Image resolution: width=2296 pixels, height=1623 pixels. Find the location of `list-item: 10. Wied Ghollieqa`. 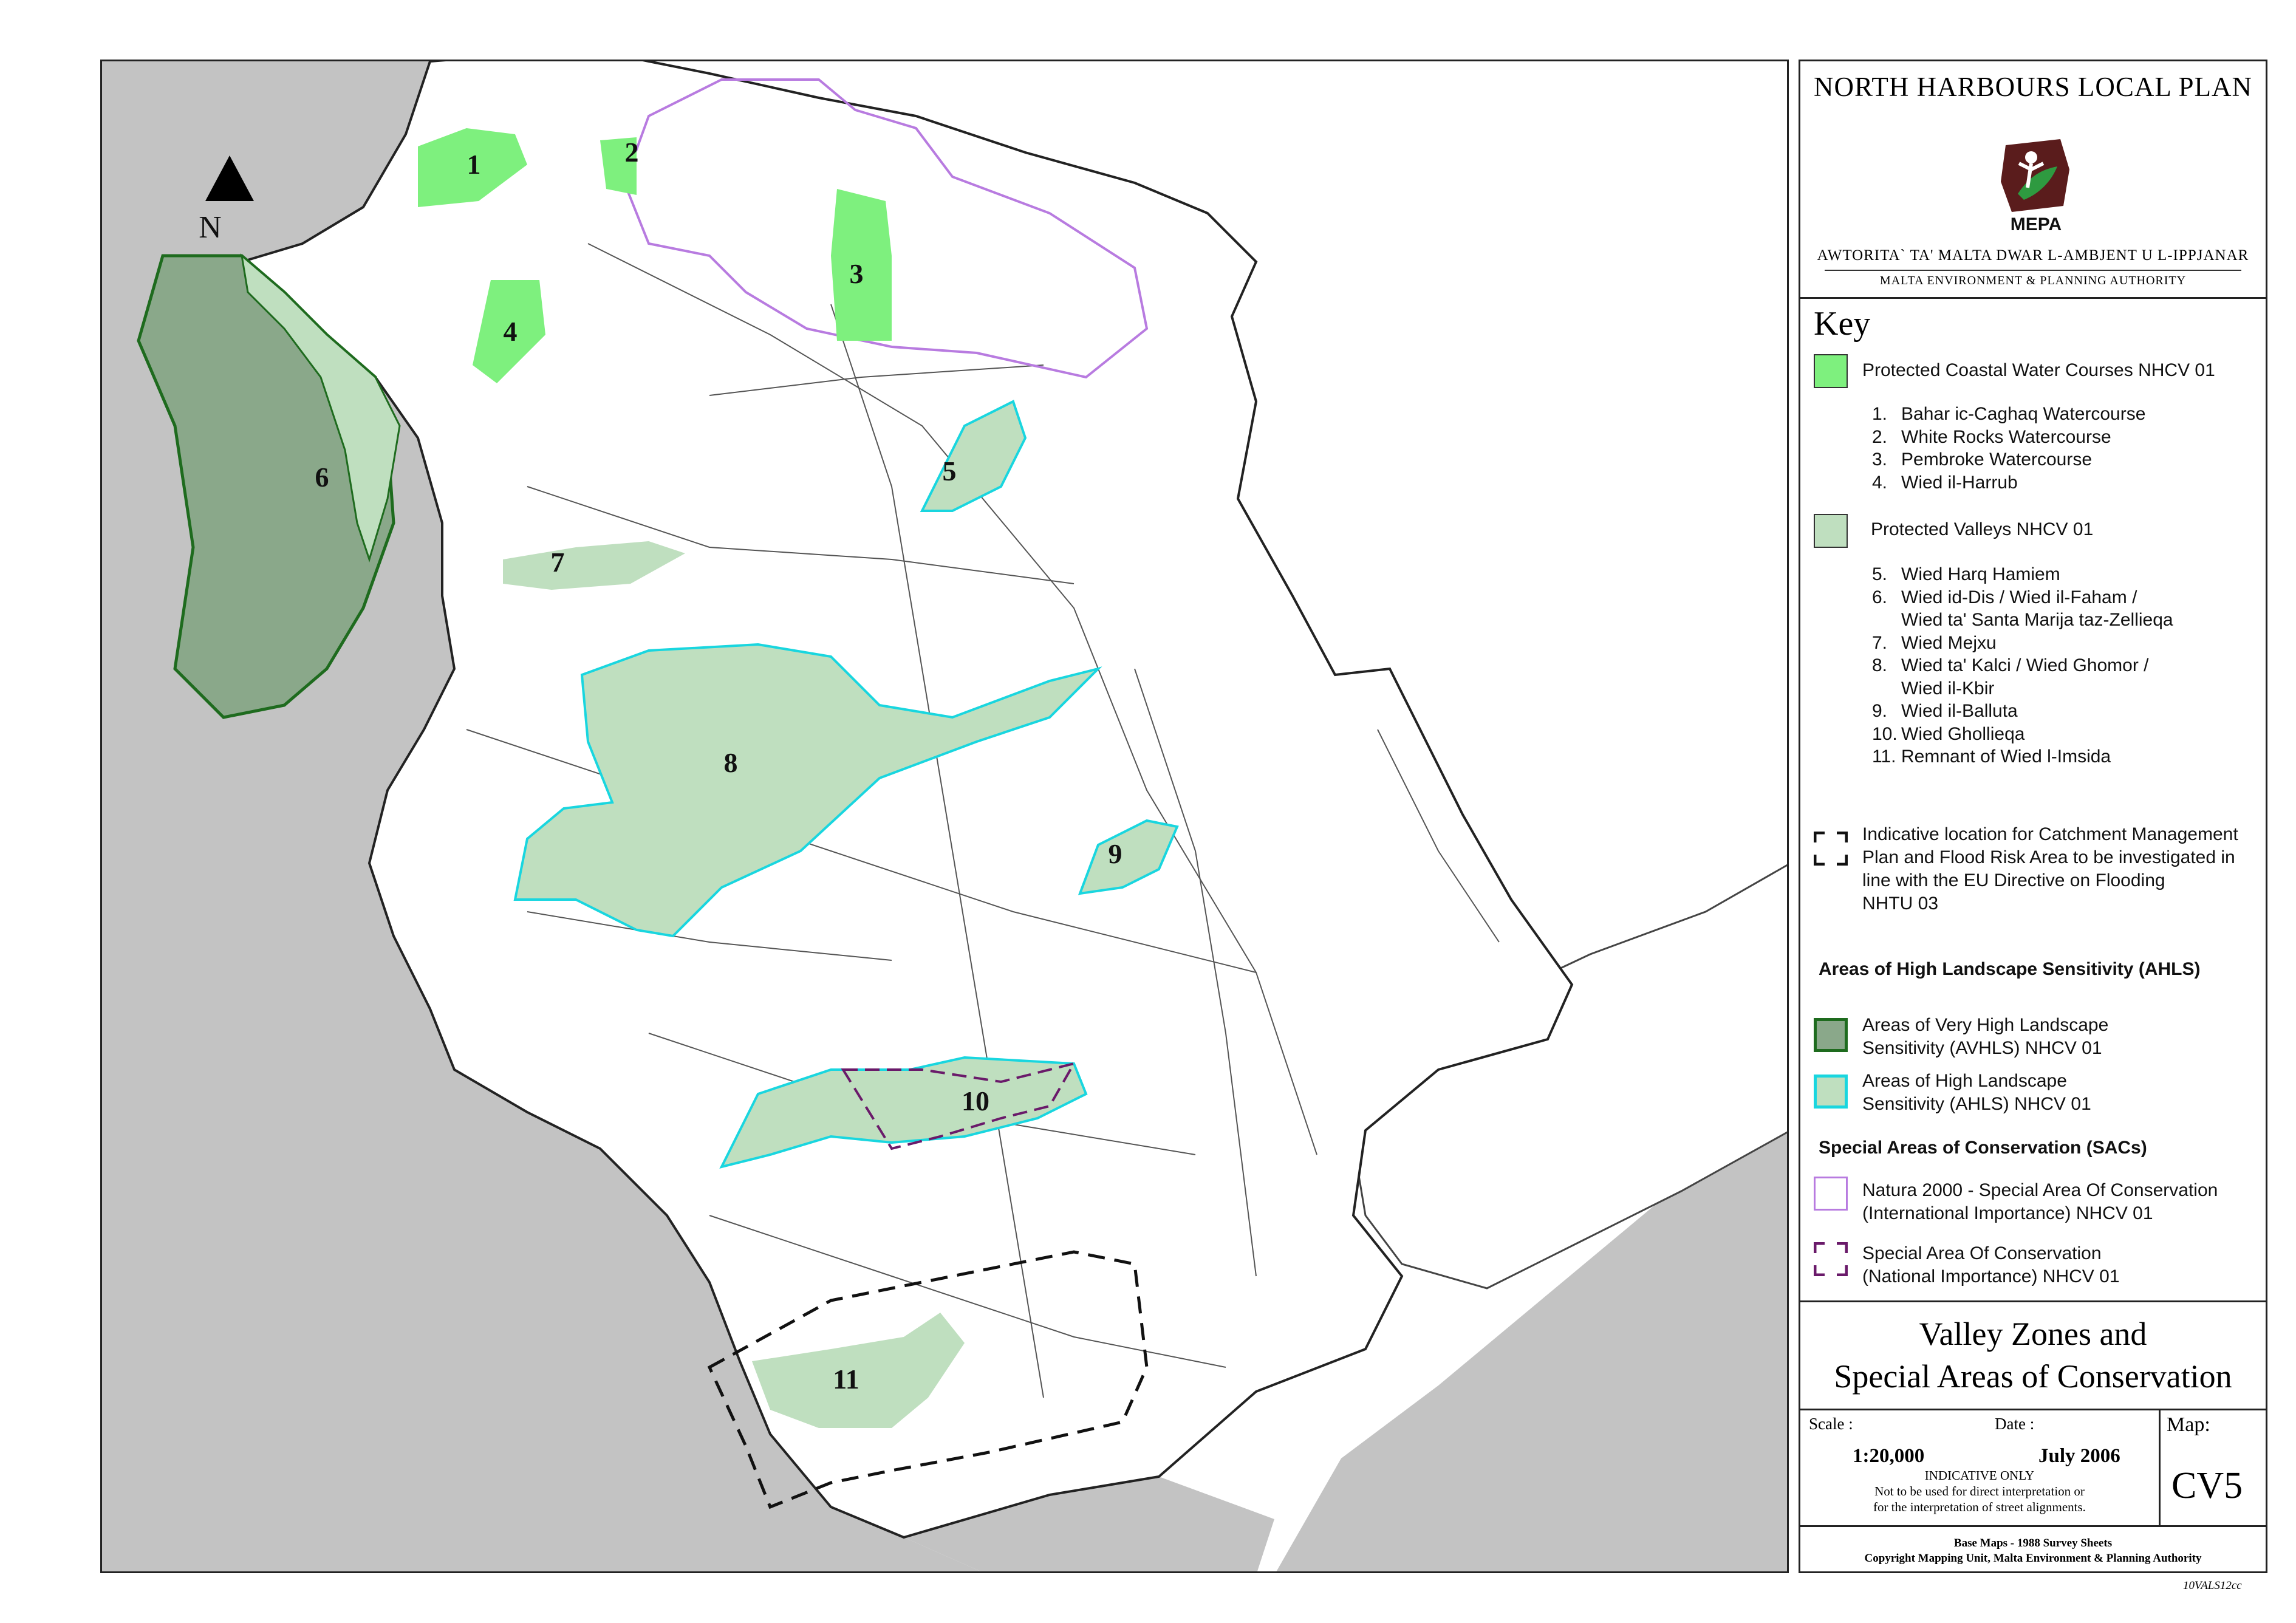

list-item: 10. Wied Ghollieqa is located at coordinates (1948, 733).